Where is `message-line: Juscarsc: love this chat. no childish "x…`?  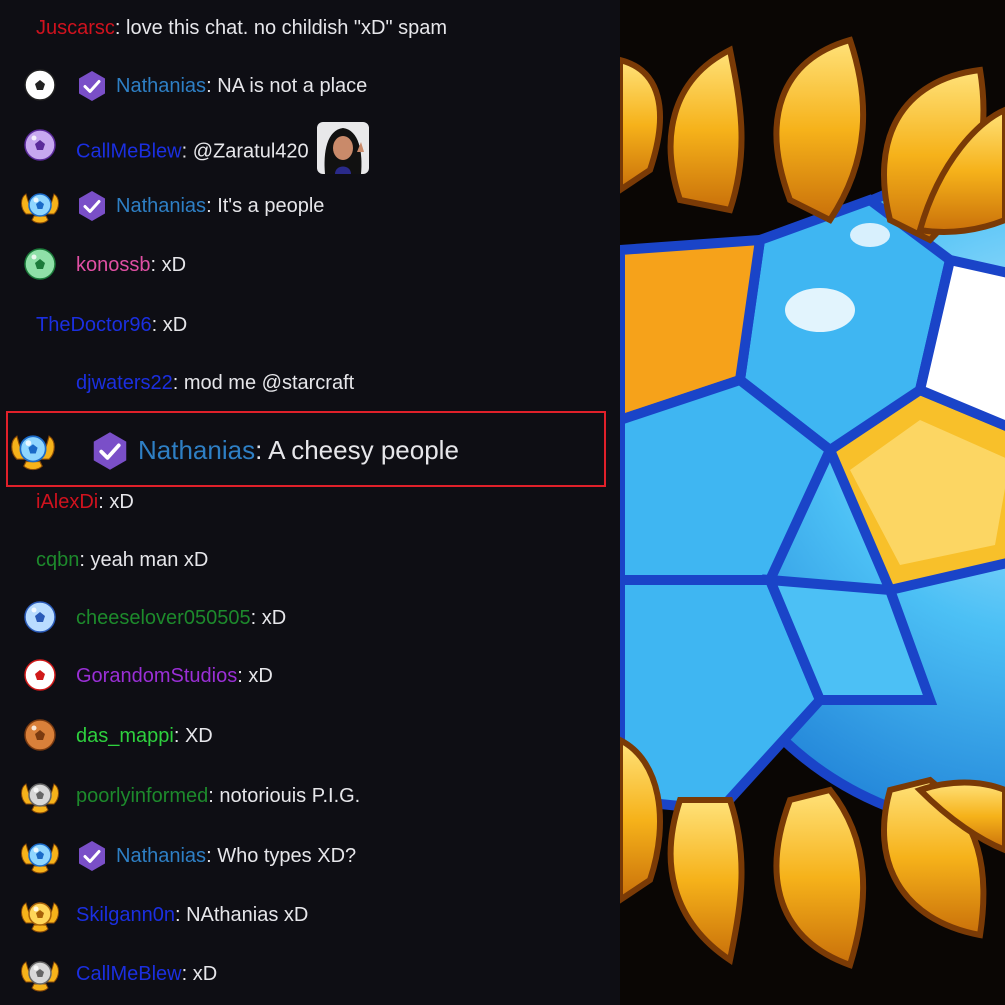 message-line: Juscarsc: love this chat. no childish "x… is located at coordinates (241, 28).